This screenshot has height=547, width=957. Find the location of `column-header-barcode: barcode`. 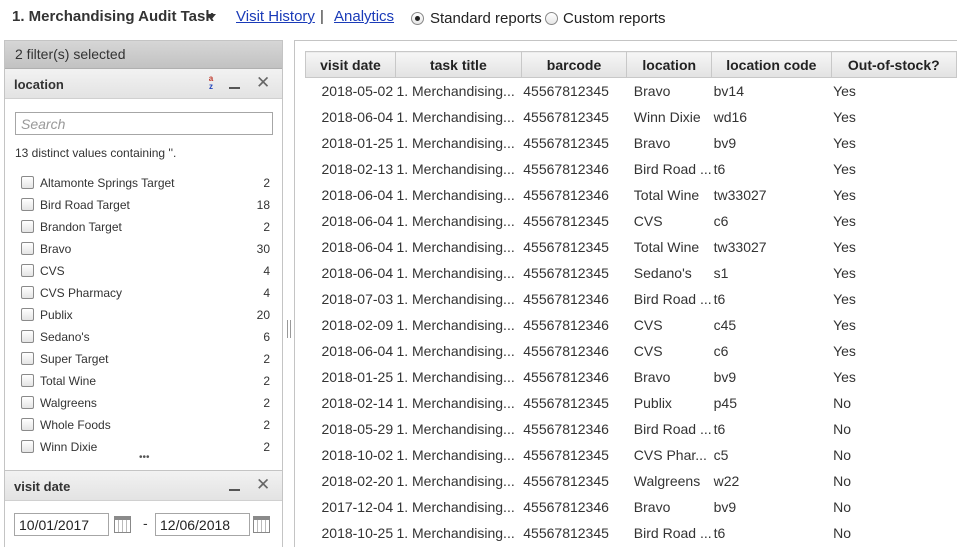

column-header-barcode: barcode is located at coordinates (574, 64).